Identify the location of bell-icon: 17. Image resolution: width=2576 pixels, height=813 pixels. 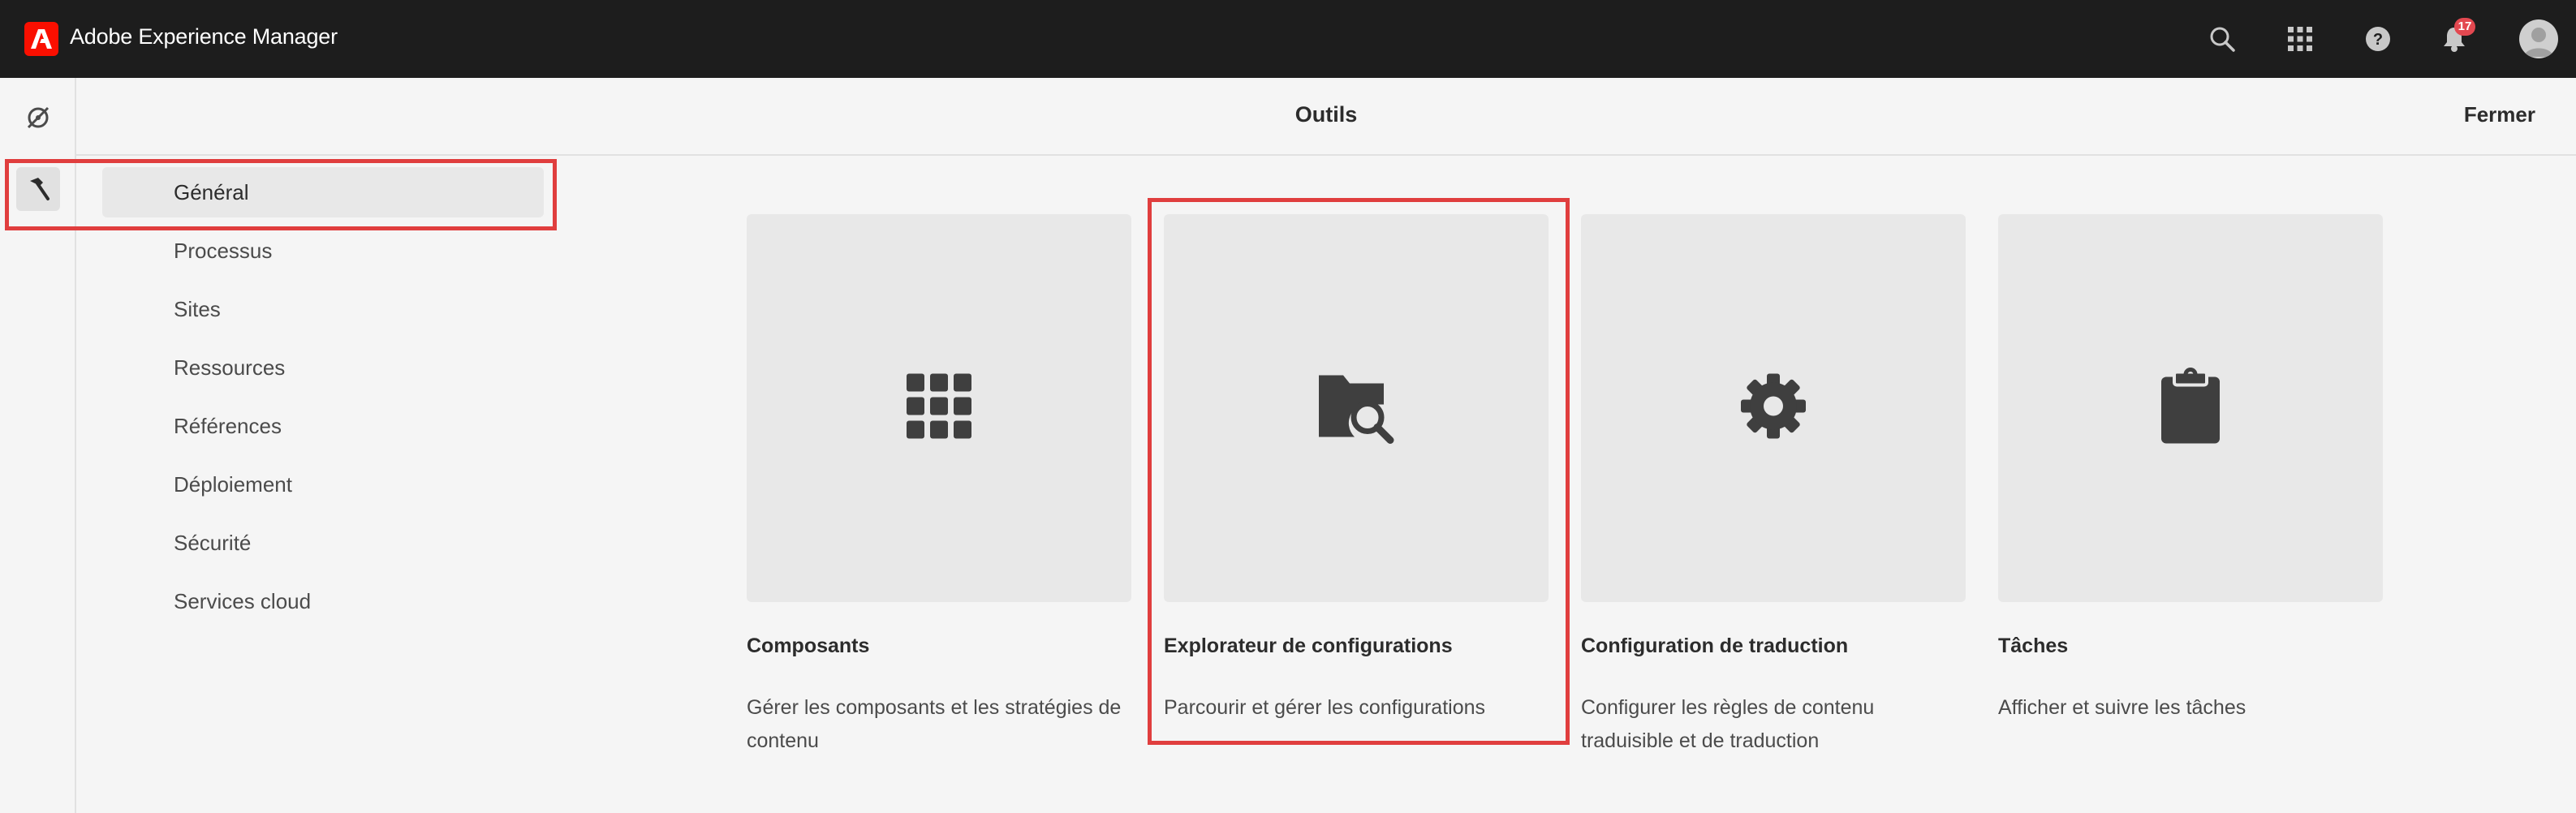
(2454, 39).